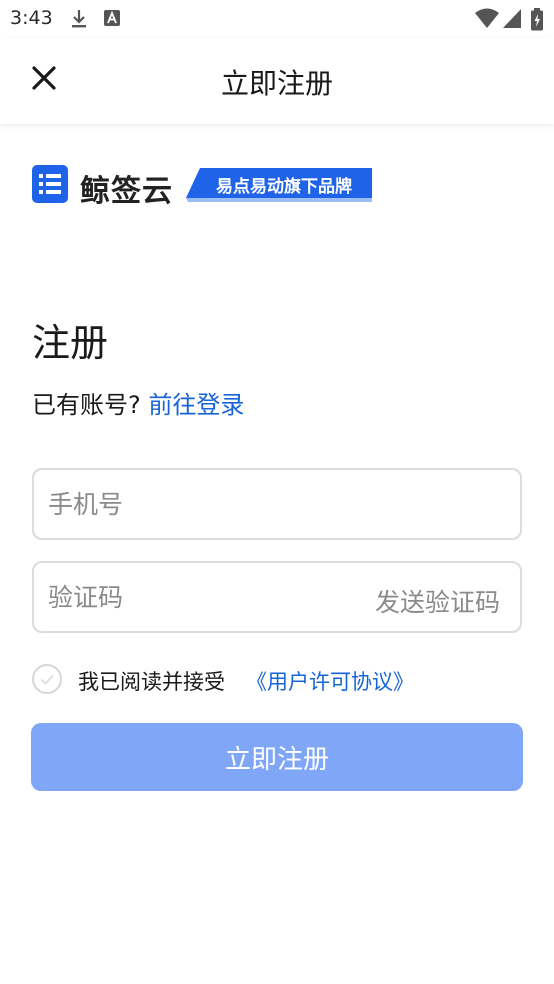 This screenshot has height=984, width=554. Describe the element at coordinates (70, 343) in the screenshot. I see `register-heading: 注册` at that location.